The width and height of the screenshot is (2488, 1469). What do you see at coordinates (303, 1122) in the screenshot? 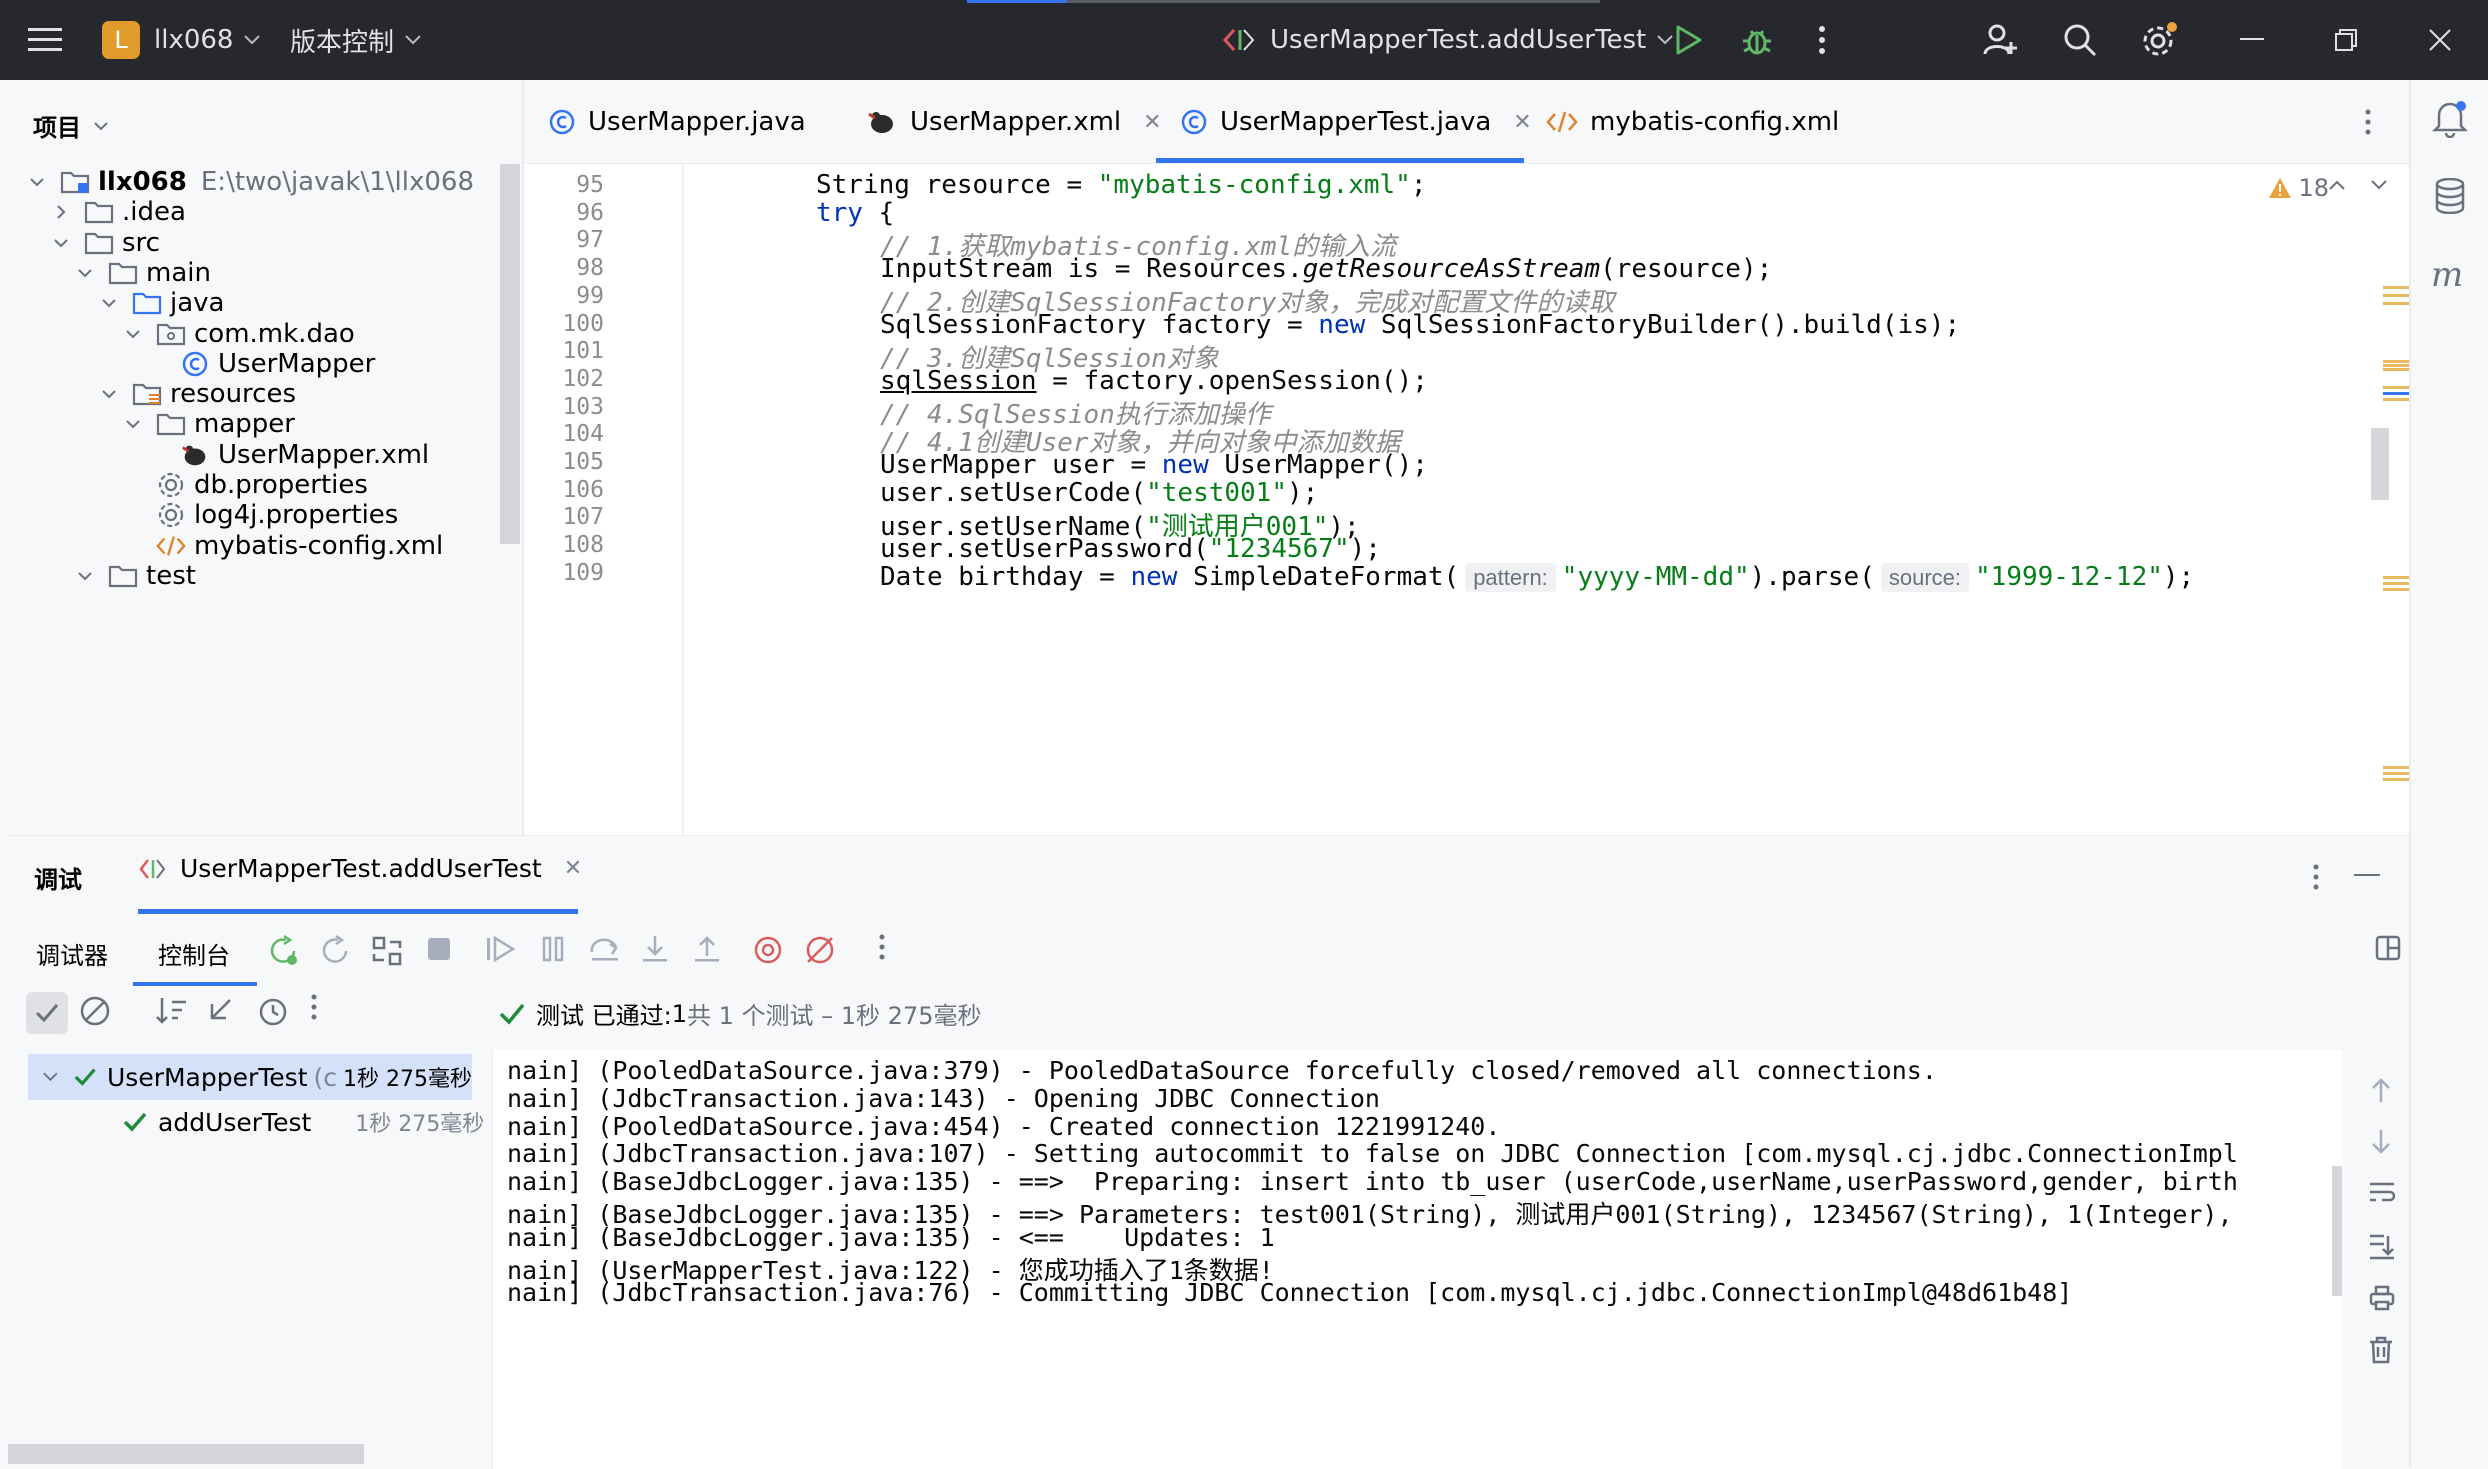
I see `test-row-addusertest: addUserTest 1秒 275毫秒` at bounding box center [303, 1122].